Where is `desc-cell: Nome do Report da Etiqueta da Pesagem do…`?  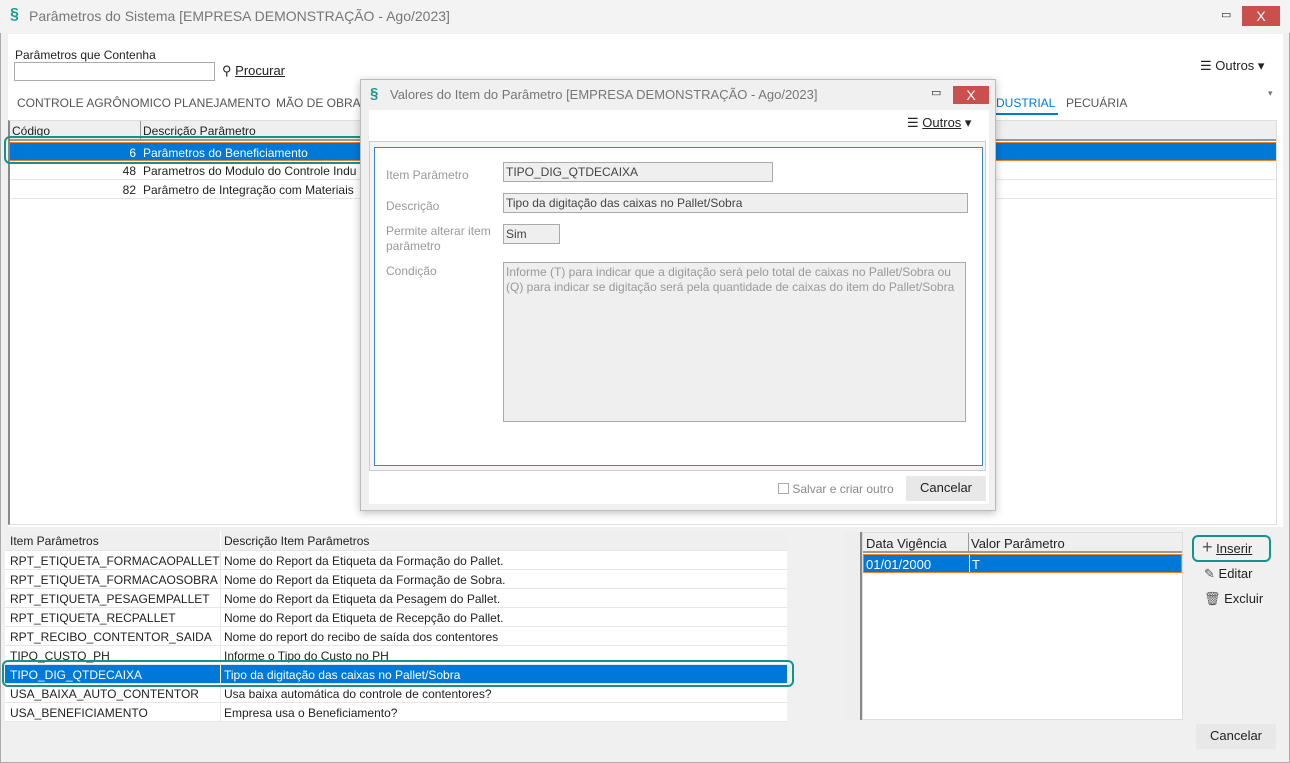 desc-cell: Nome do Report da Etiqueta da Pesagem do… is located at coordinates (362, 599).